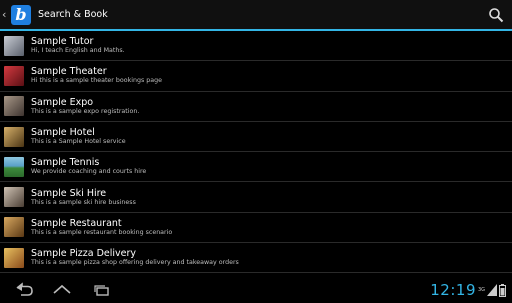 The height and width of the screenshot is (303, 512). I want to click on system-nav-bar: 12:19 3G, so click(256, 290).